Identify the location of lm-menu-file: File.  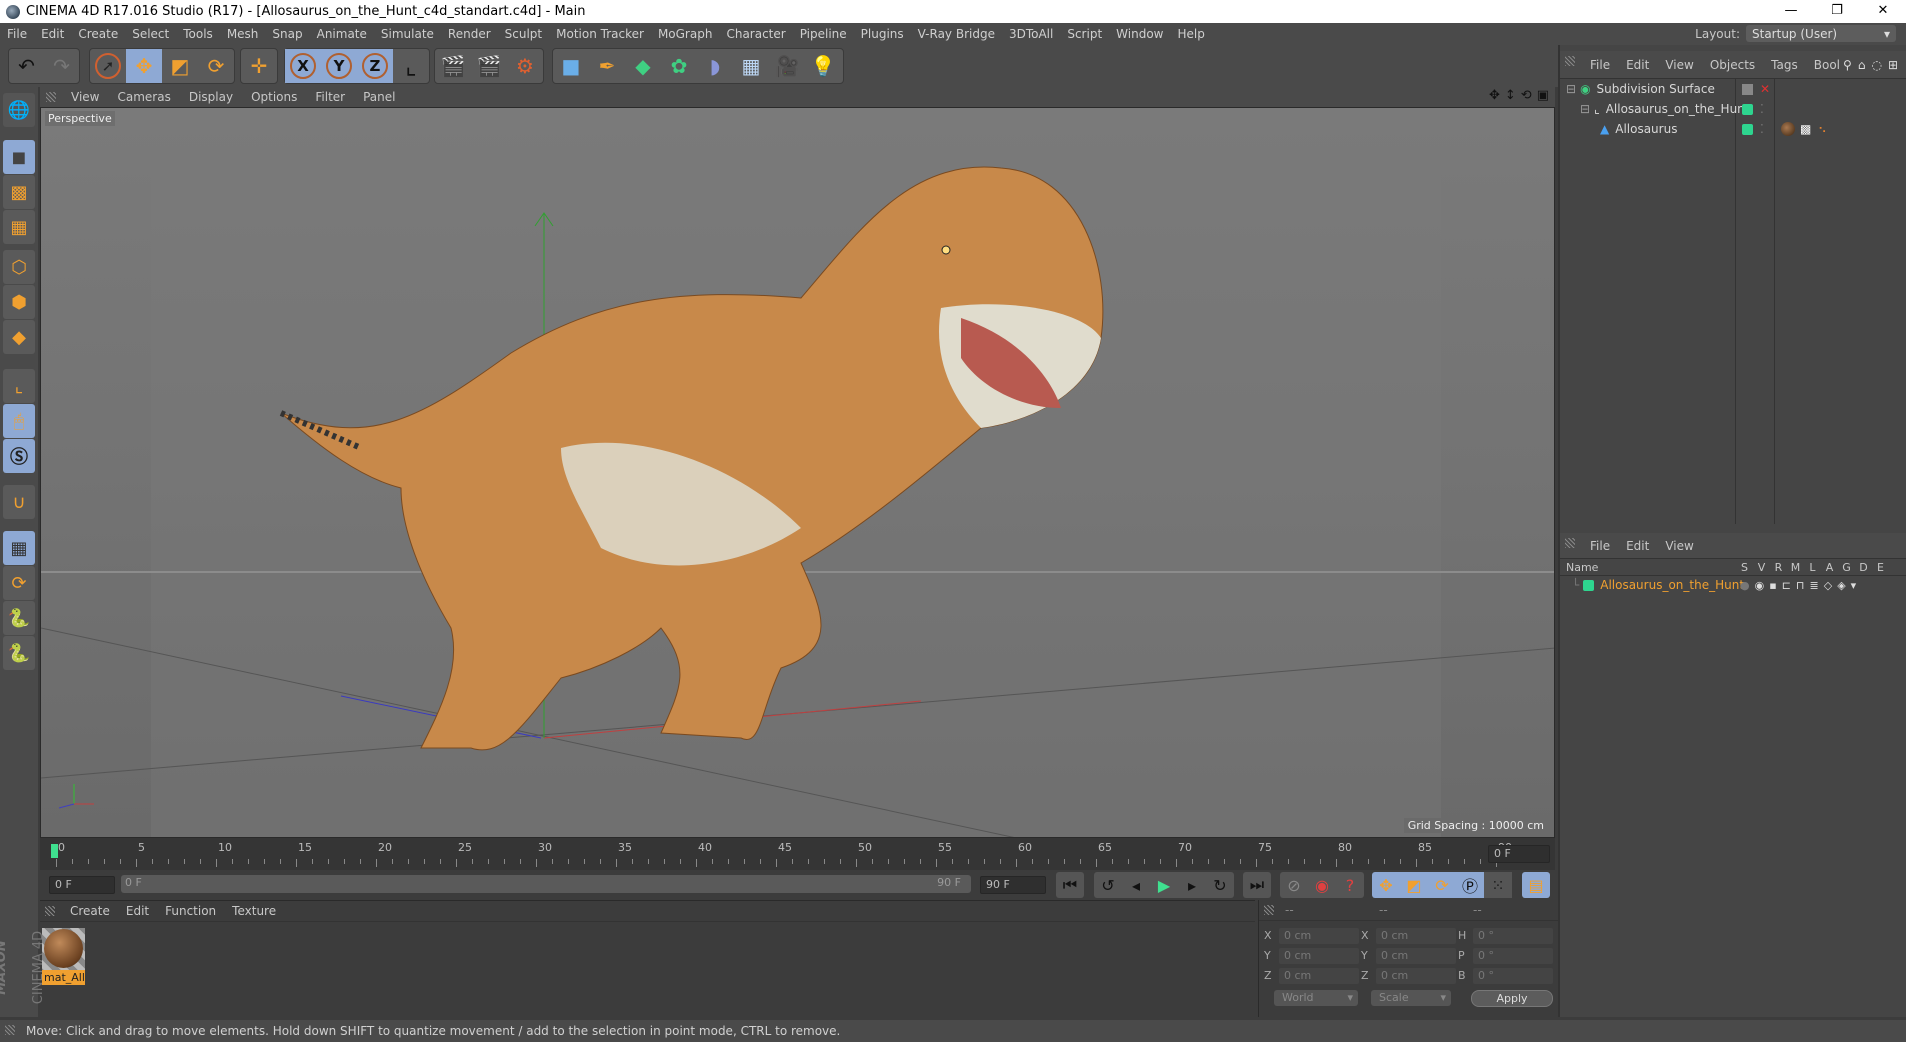
(1600, 546).